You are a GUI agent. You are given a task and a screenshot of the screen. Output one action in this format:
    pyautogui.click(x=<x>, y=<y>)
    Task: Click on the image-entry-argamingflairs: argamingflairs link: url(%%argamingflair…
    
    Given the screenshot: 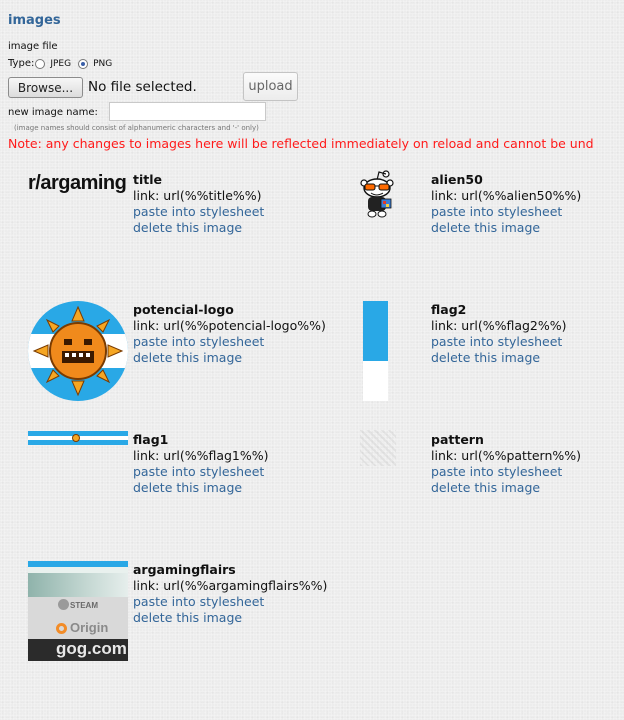 What is the action you would take?
    pyautogui.click(x=230, y=594)
    